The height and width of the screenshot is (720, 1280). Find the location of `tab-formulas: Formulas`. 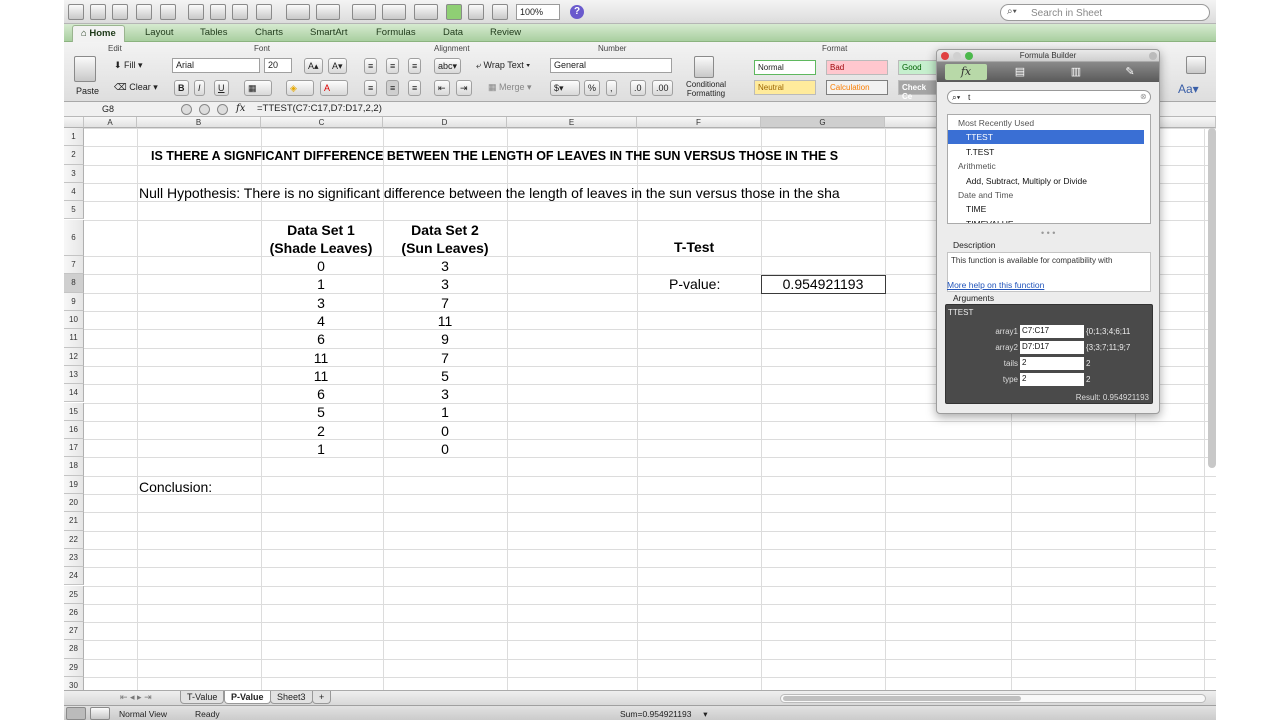

tab-formulas: Formulas is located at coordinates (396, 32).